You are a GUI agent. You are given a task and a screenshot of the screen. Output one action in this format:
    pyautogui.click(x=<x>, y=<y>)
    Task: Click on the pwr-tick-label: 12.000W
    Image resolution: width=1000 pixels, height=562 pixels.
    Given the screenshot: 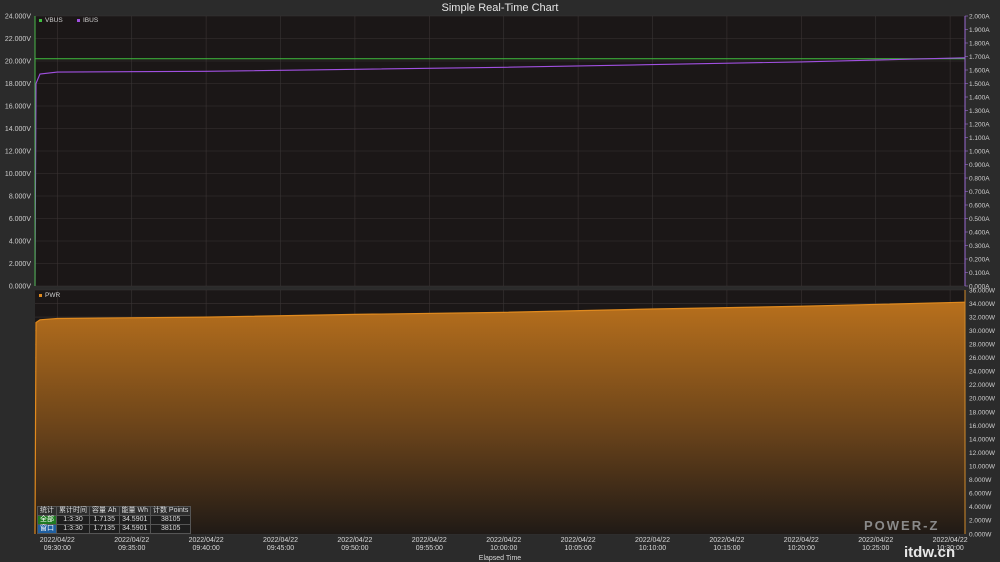 What is the action you would take?
    pyautogui.click(x=982, y=453)
    